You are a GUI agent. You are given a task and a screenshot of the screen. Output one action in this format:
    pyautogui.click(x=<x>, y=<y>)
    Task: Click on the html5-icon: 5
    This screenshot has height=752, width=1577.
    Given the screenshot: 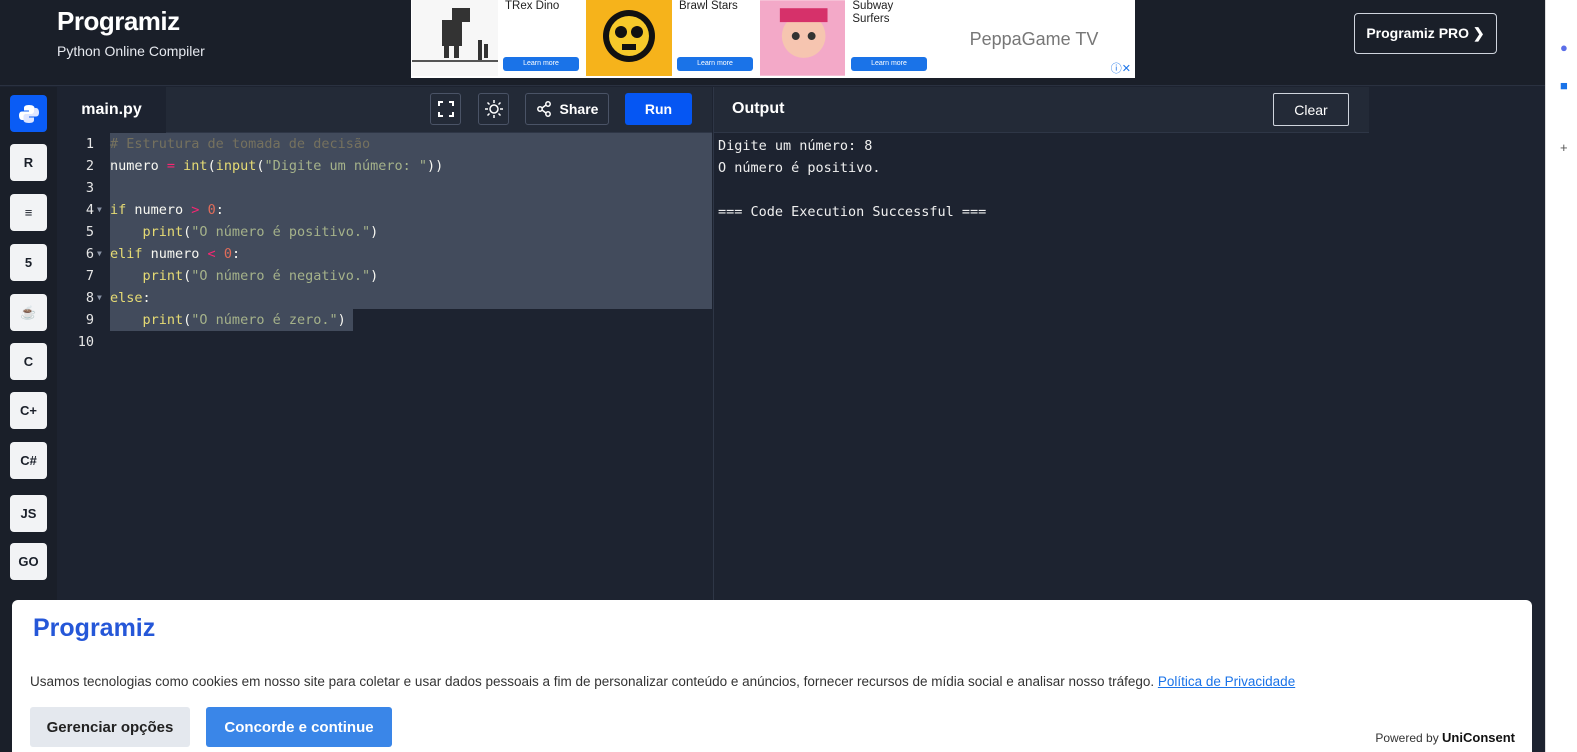 What is the action you would take?
    pyautogui.click(x=28, y=262)
    